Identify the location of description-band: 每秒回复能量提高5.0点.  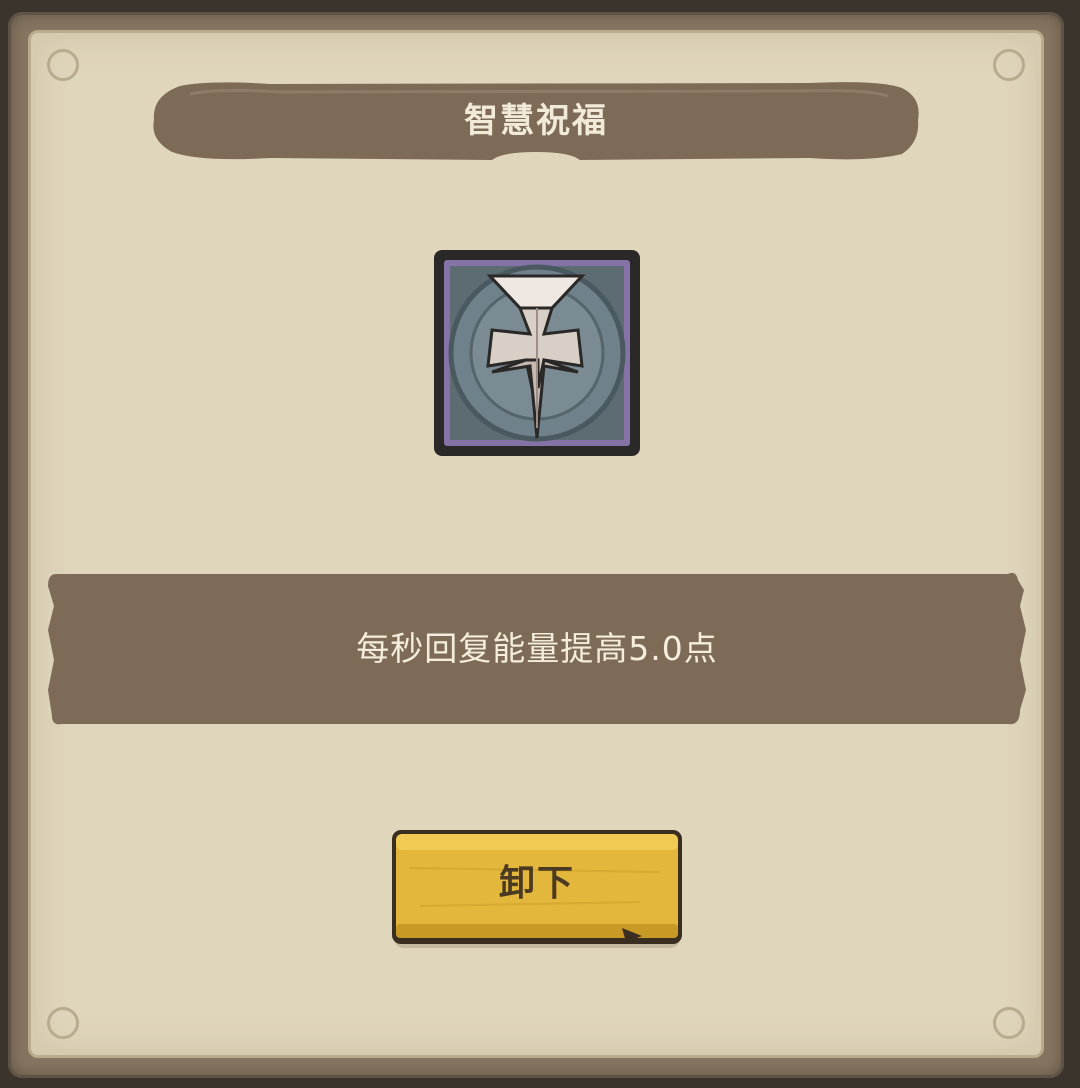
(537, 649).